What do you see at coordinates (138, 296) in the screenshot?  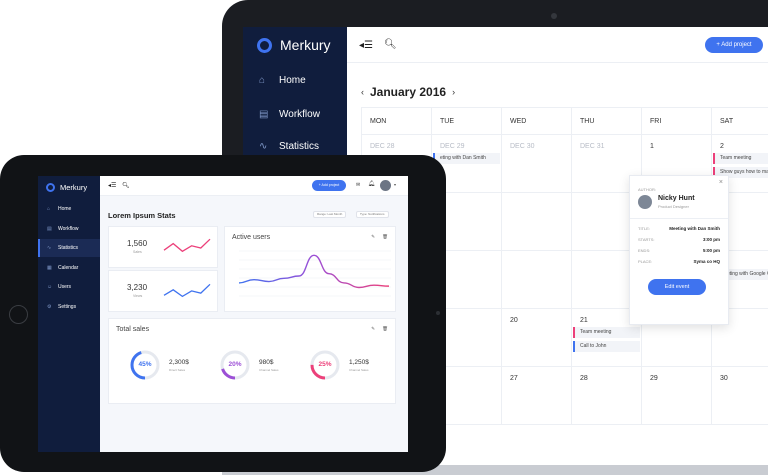 I see `stat-label: Views` at bounding box center [138, 296].